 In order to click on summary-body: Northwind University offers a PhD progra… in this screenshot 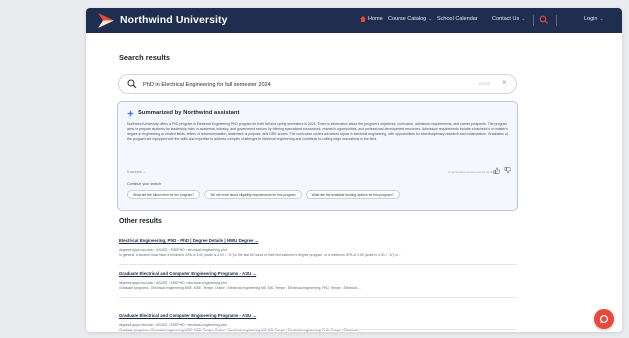, I will do `click(317, 132)`.